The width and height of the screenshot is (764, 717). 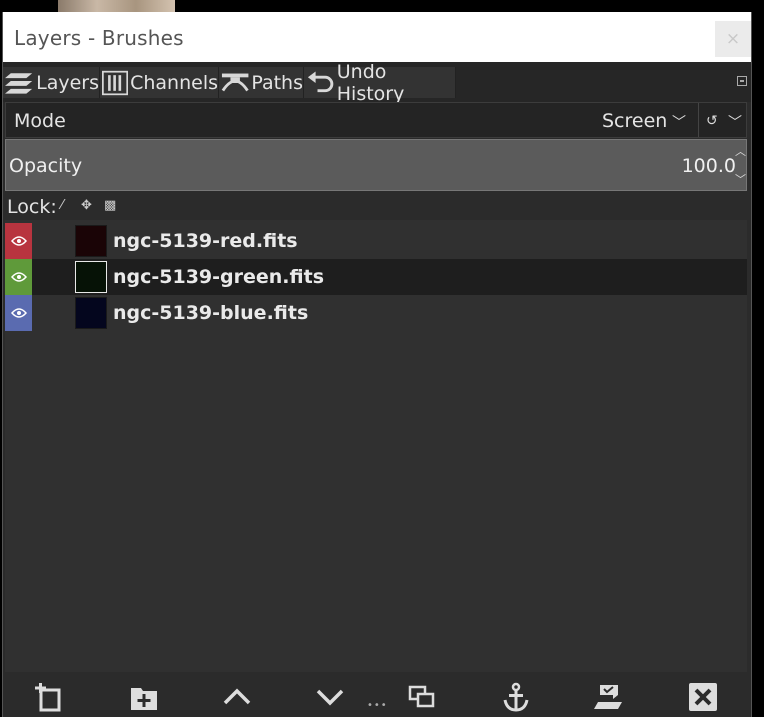 What do you see at coordinates (376, 277) in the screenshot?
I see `layer-row: ngc-5139-green.fits` at bounding box center [376, 277].